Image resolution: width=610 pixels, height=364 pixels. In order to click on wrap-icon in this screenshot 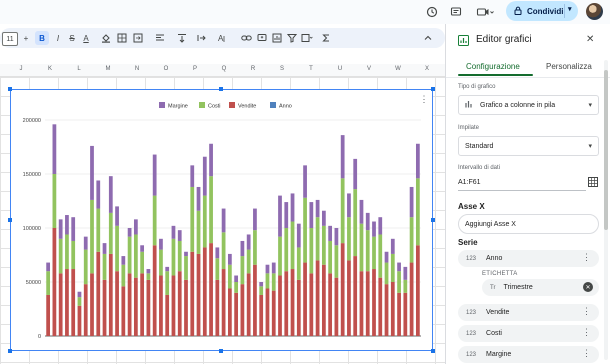, I will do `click(202, 38)`.